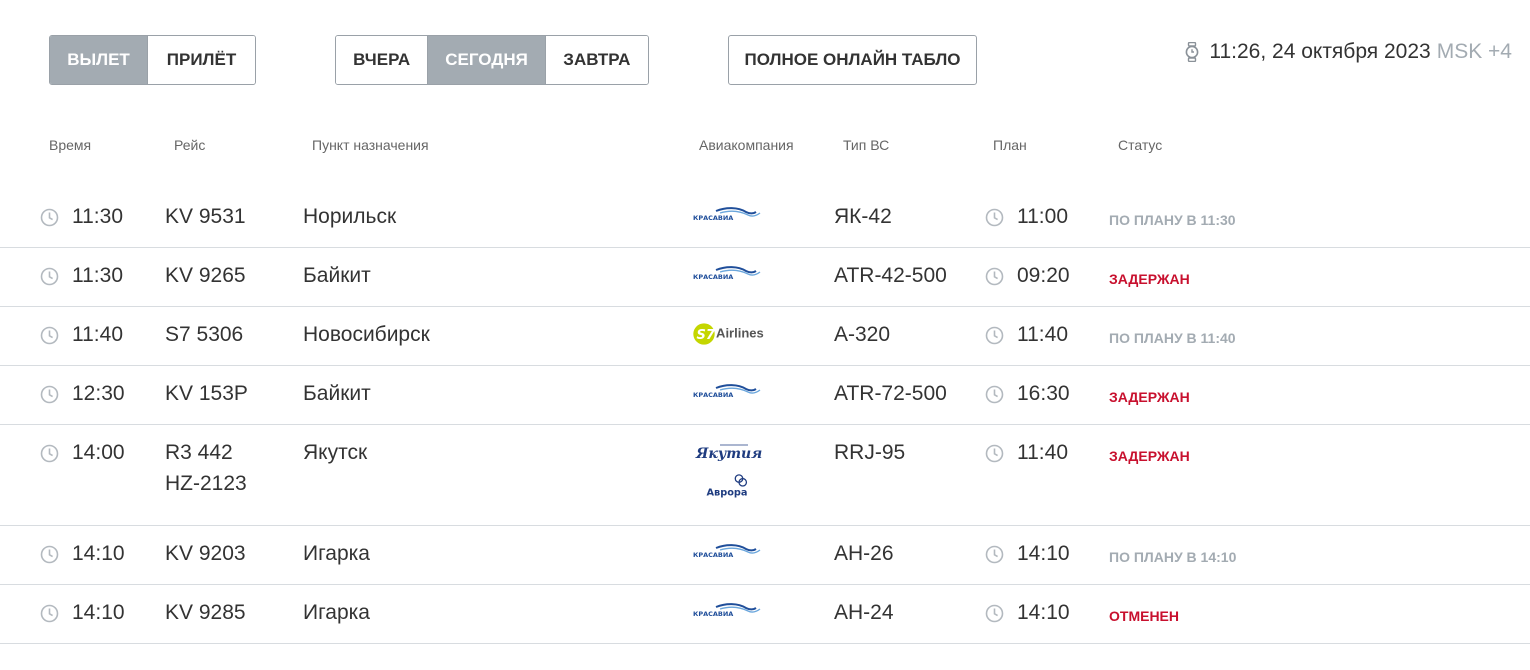 This screenshot has height=670, width=1530. I want to click on svg-text: S7, so click(706, 335).